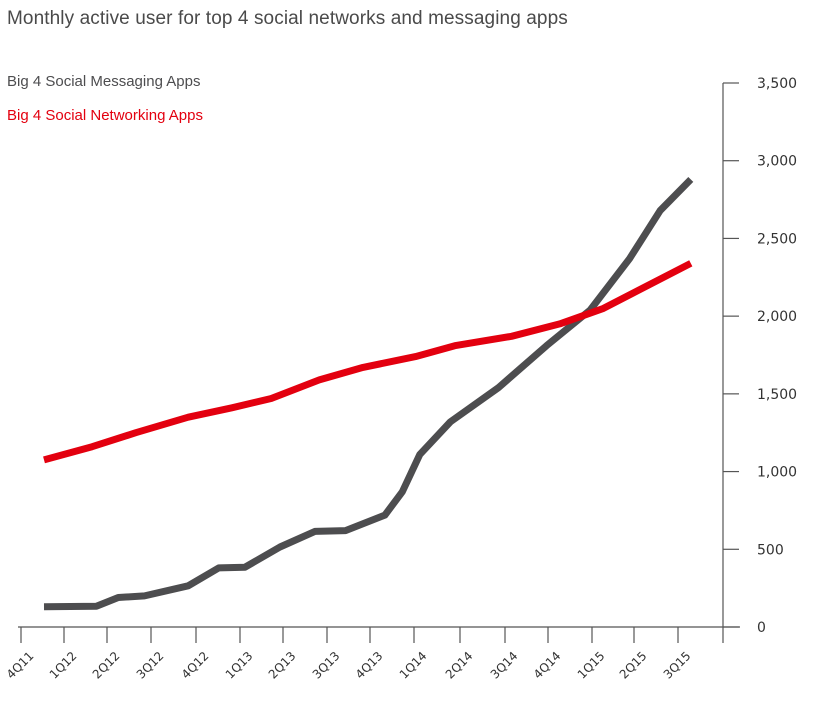 This screenshot has height=706, width=813. I want to click on y-tick-label: 500, so click(770, 550).